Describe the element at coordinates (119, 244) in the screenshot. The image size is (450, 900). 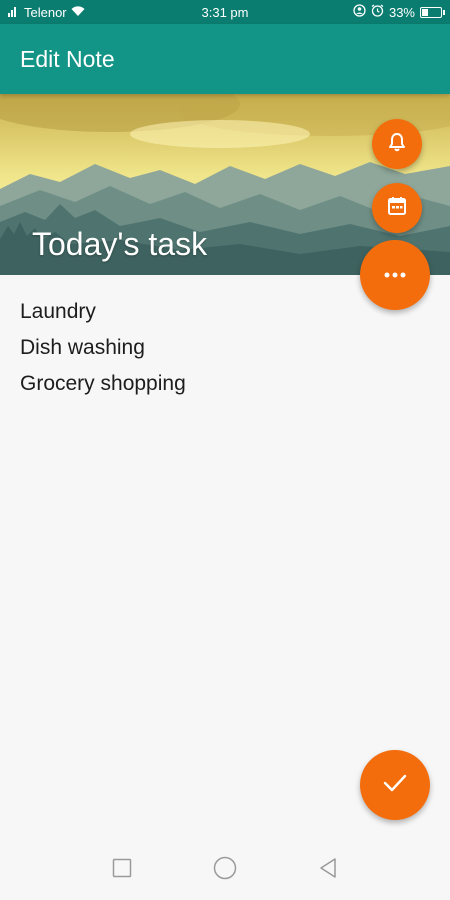
I see `note-title: Today's task` at that location.